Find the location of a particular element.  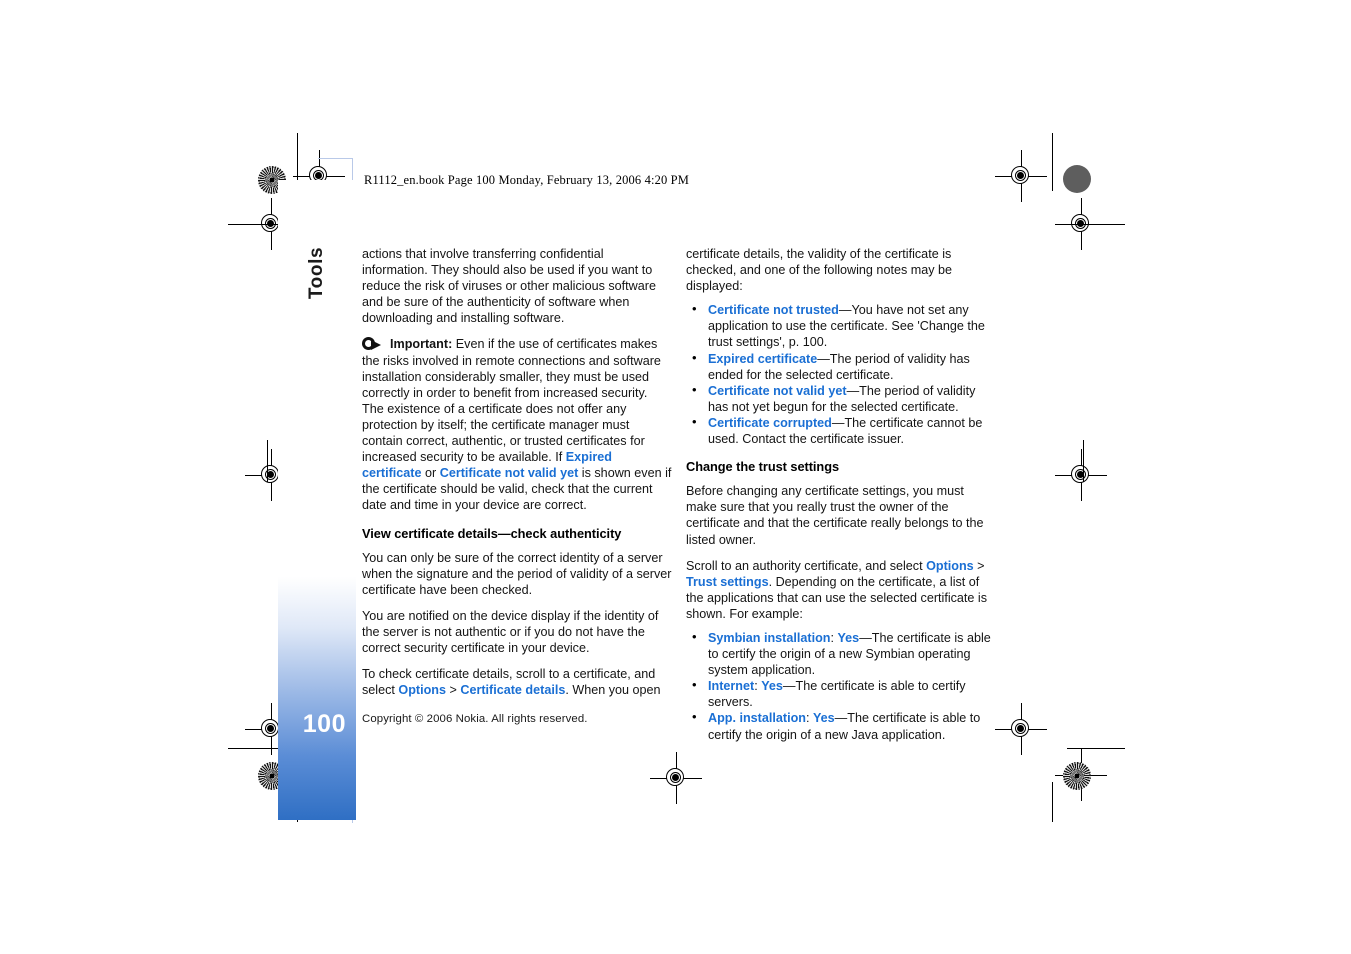

trust-term-app-installation: App. installation is located at coordinates (757, 718).